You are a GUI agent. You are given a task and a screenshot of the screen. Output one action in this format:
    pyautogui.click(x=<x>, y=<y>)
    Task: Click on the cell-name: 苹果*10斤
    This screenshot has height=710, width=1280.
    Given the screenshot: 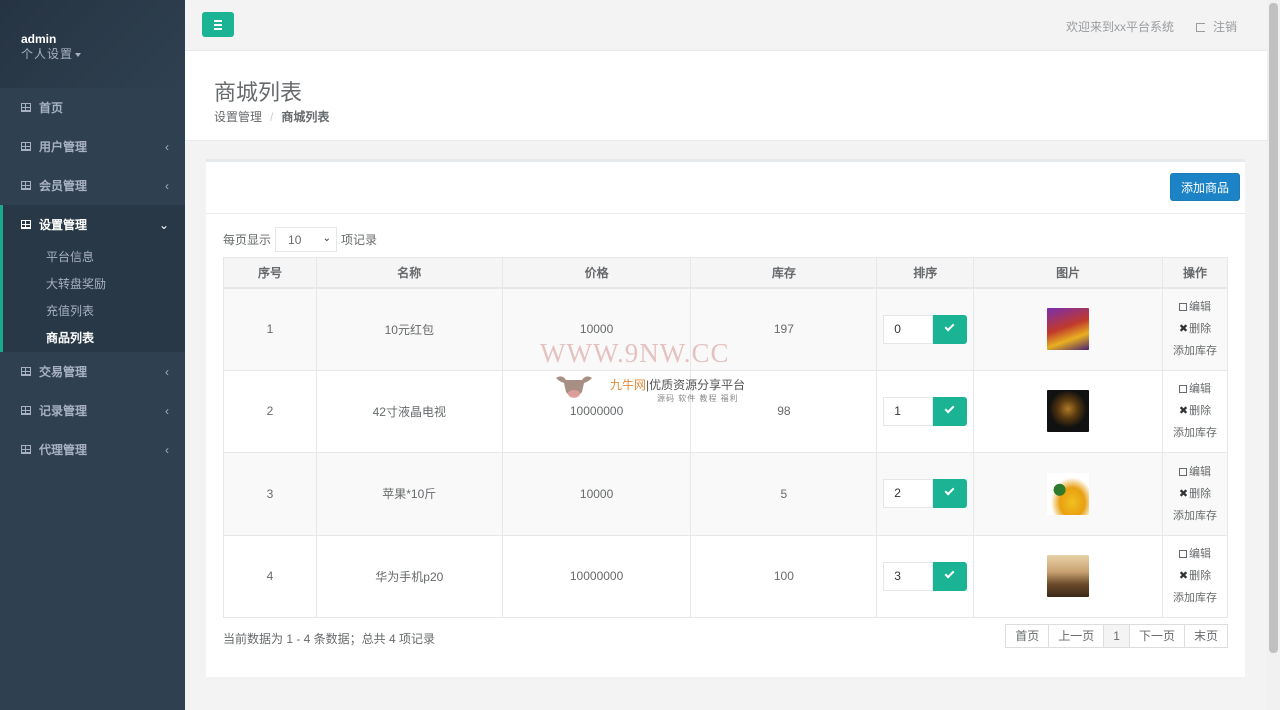 What is the action you would take?
    pyautogui.click(x=409, y=494)
    